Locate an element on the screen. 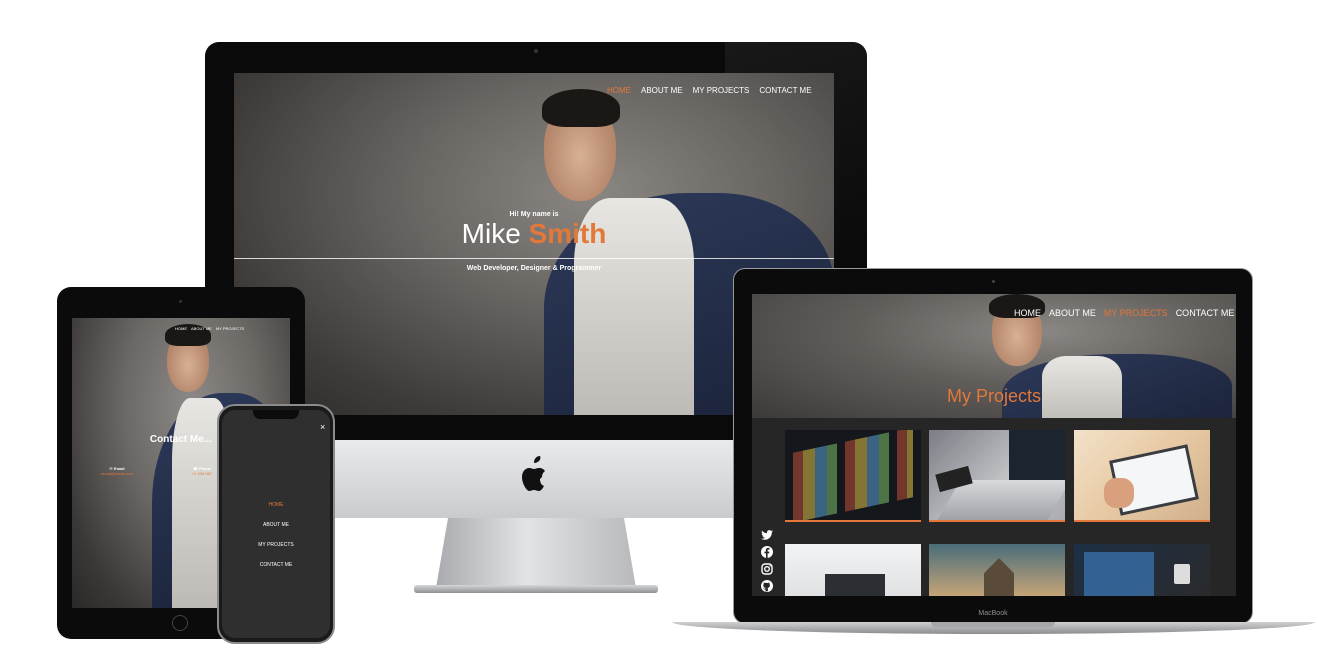  hero-first-name: Mike is located at coordinates (491, 233).